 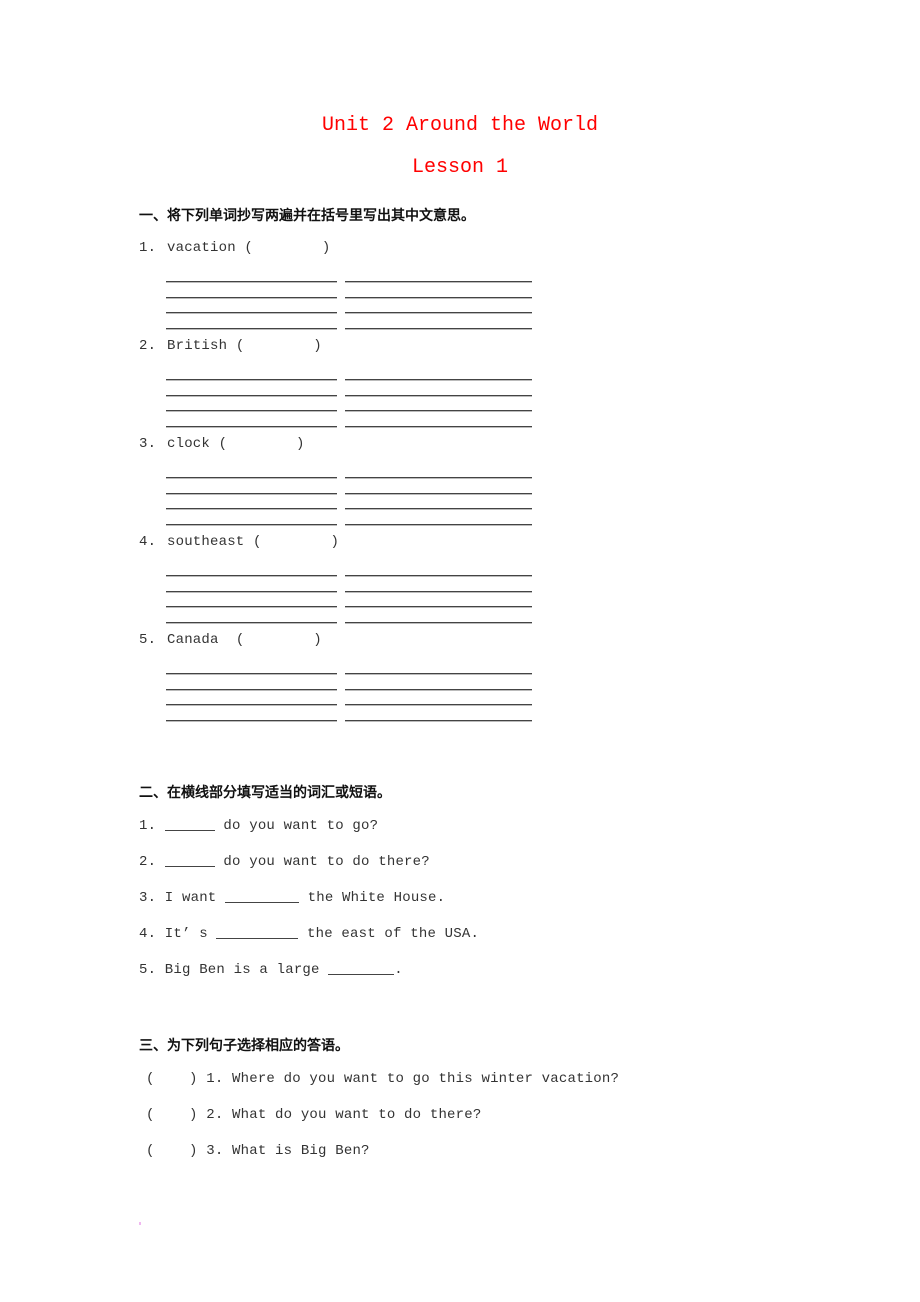 I want to click on item-number: 1., so click(x=148, y=248).